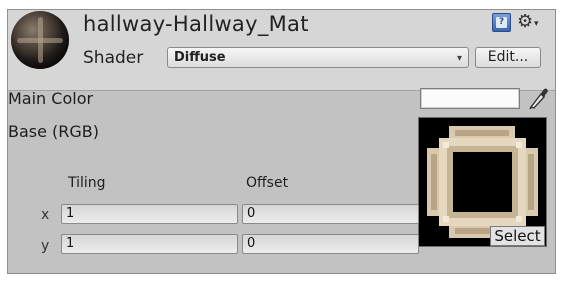 The width and height of the screenshot is (561, 286). Describe the element at coordinates (536, 24) in the screenshot. I see `gear-caret-icon: ▾` at that location.